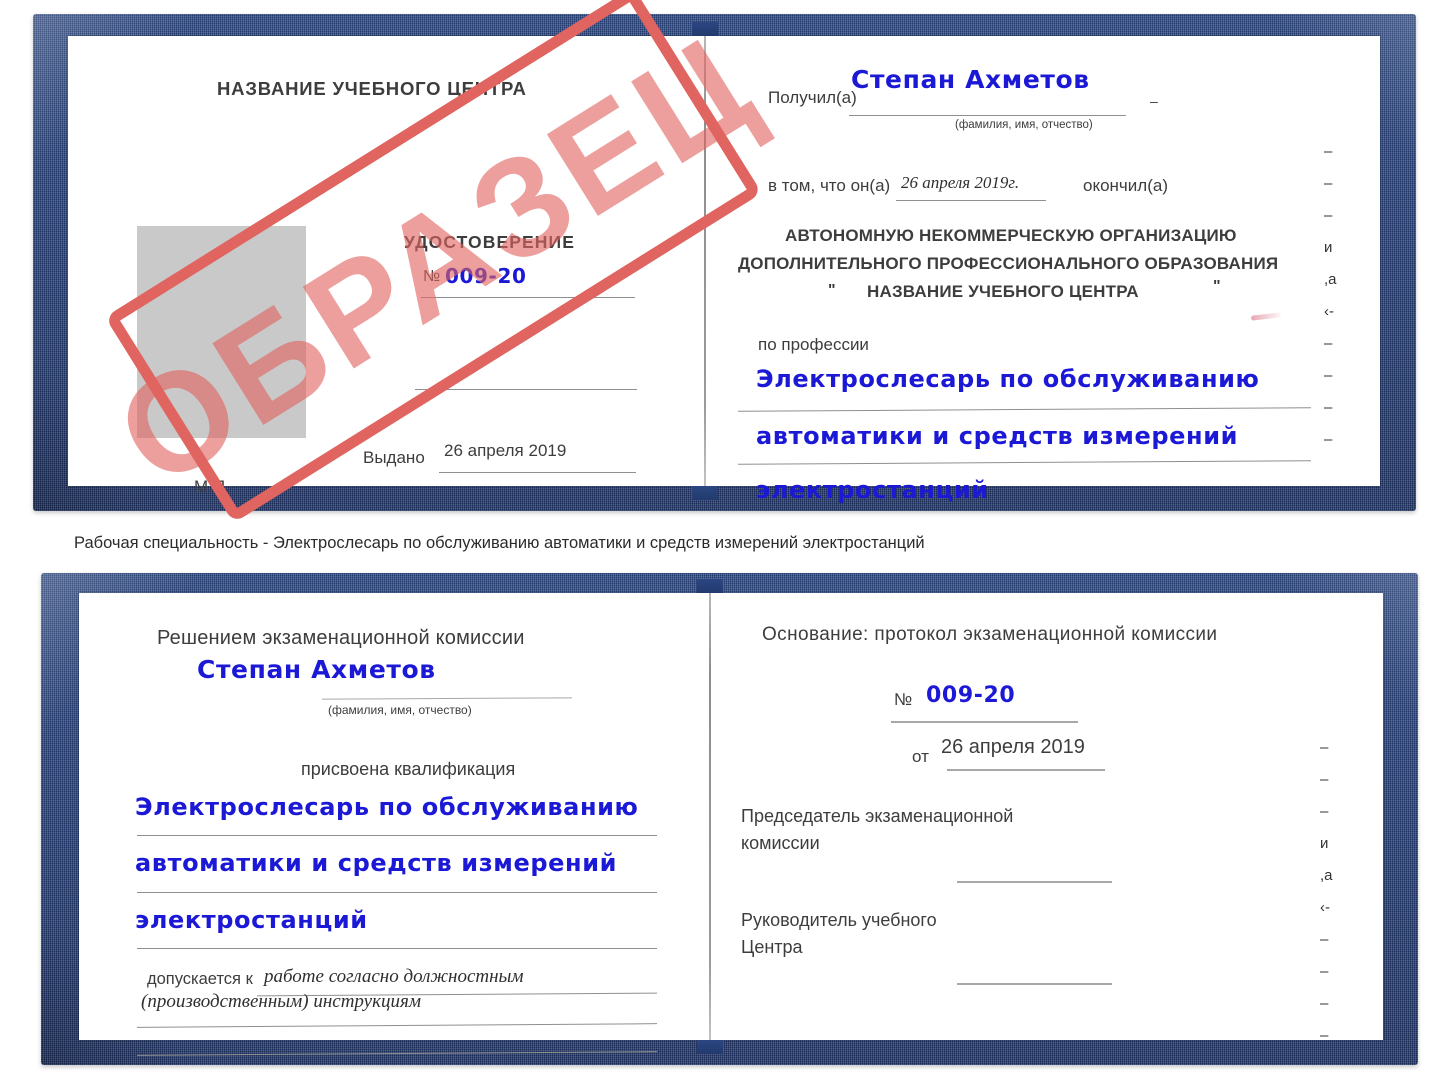  Describe the element at coordinates (505, 450) in the screenshot. I see `issued-date-value: 26 апреля 2019` at that location.